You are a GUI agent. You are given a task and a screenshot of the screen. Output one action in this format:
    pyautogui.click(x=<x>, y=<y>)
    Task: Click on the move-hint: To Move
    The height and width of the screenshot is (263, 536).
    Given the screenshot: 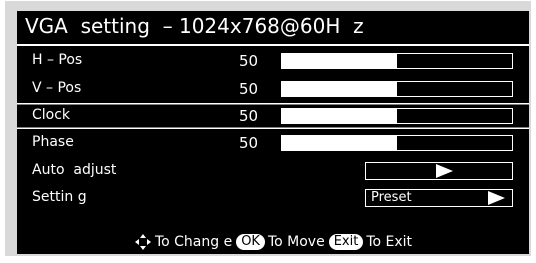 What is the action you would take?
    pyautogui.click(x=296, y=242)
    